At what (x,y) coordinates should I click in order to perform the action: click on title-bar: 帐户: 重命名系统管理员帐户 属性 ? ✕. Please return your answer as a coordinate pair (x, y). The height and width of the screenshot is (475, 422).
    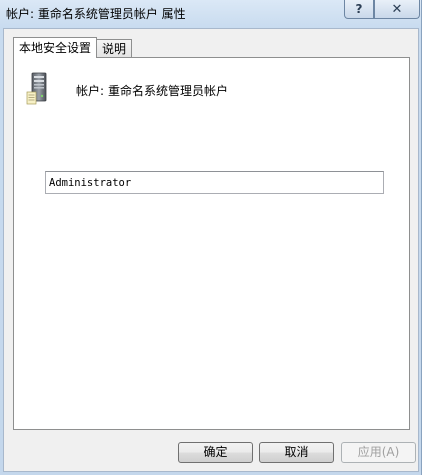
    Looking at the image, I should click on (211, 14).